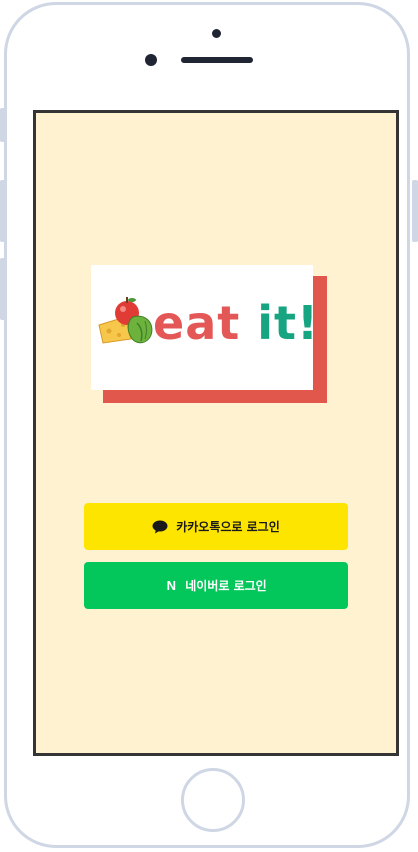  What do you see at coordinates (415, 211) in the screenshot?
I see `power-button` at bounding box center [415, 211].